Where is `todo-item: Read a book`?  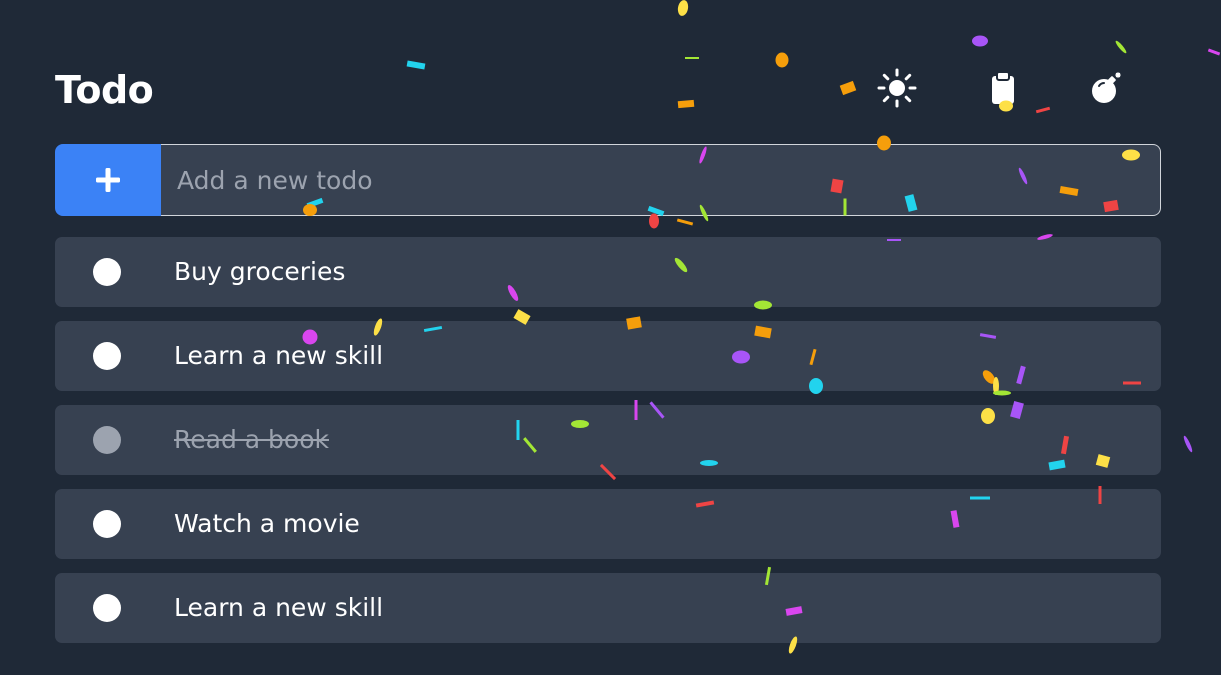 todo-item: Read a book is located at coordinates (608, 440).